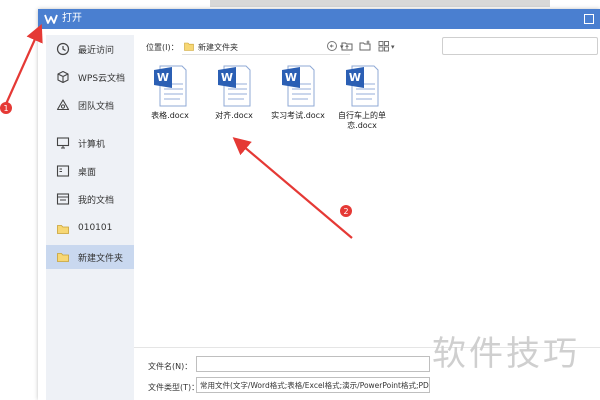 This screenshot has width=600, height=400. I want to click on view-dropdown-button: ▾, so click(393, 47).